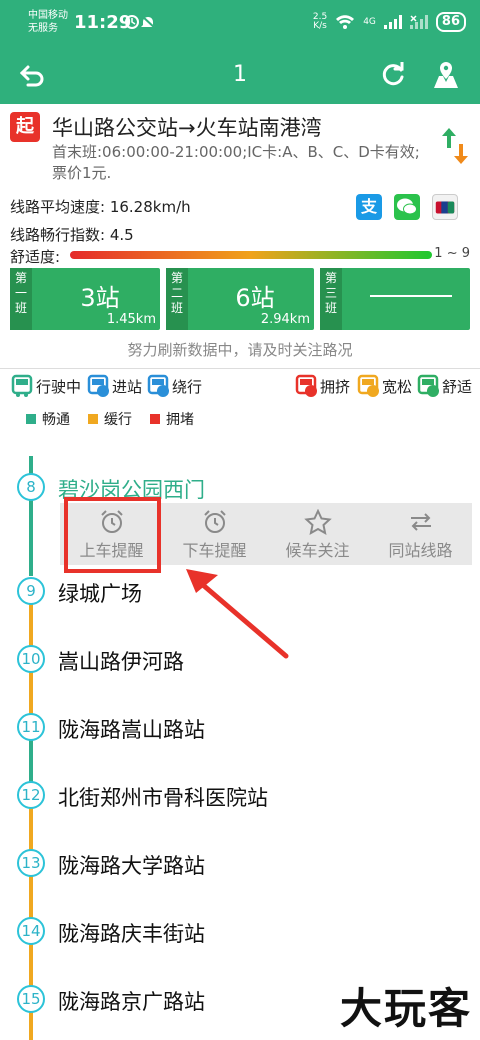 This screenshot has height=1040, width=480. Describe the element at coordinates (100, 207) in the screenshot. I see `avg-speed: 线路平均速度: 16.28km/h` at that location.